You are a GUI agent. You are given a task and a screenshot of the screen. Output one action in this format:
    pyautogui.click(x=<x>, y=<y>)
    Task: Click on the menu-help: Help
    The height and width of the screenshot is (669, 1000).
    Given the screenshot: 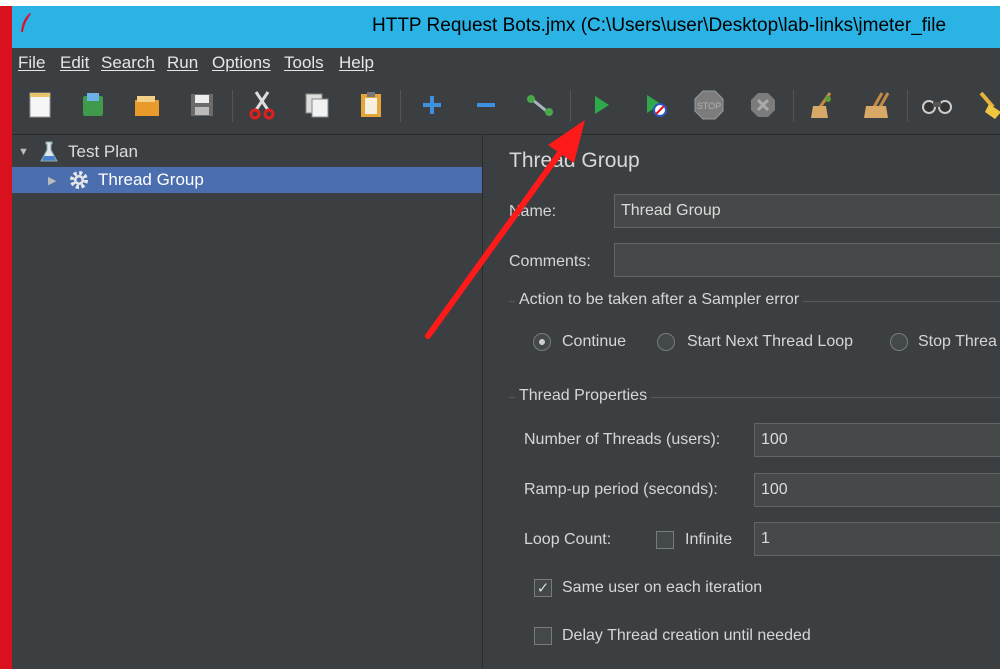 What is the action you would take?
    pyautogui.click(x=356, y=63)
    